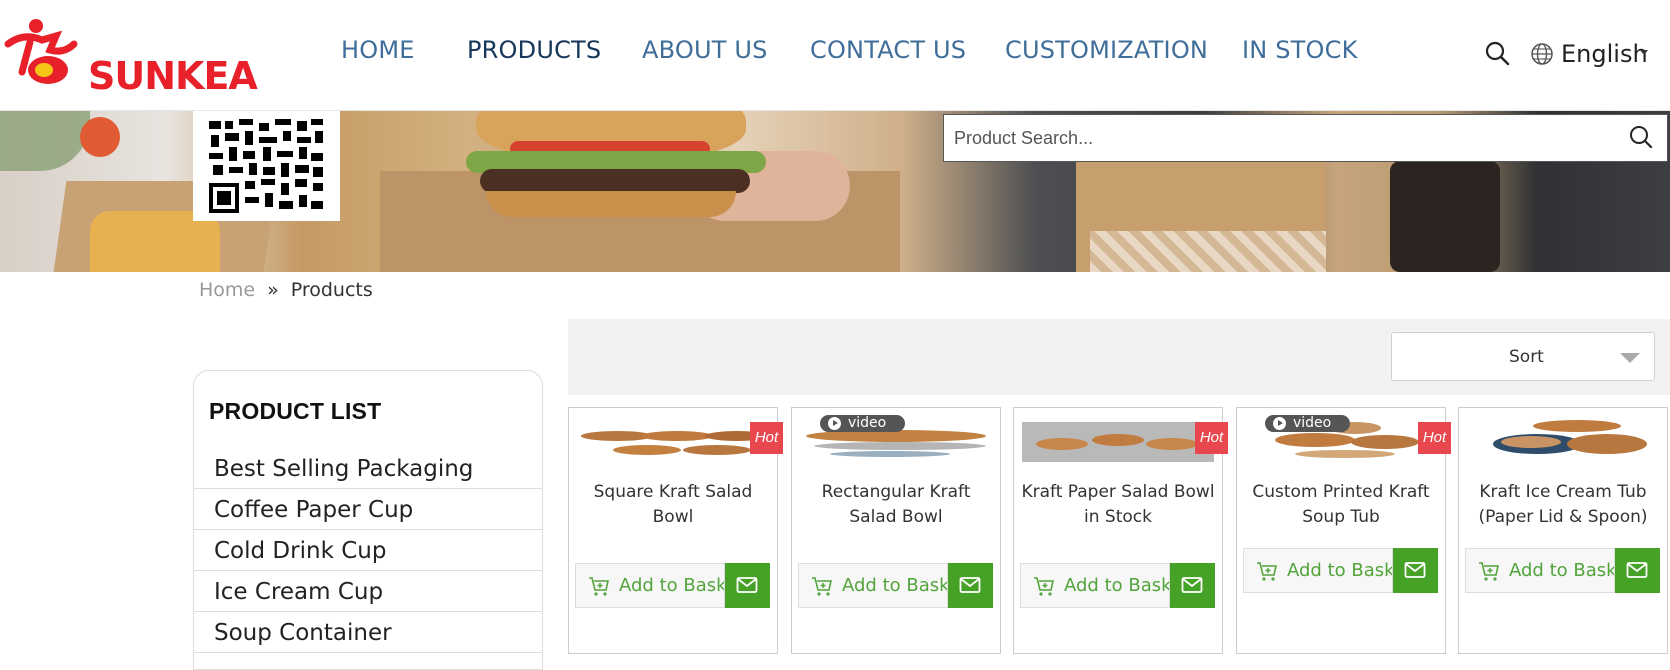  I want to click on header-search-icon, so click(1497, 53).